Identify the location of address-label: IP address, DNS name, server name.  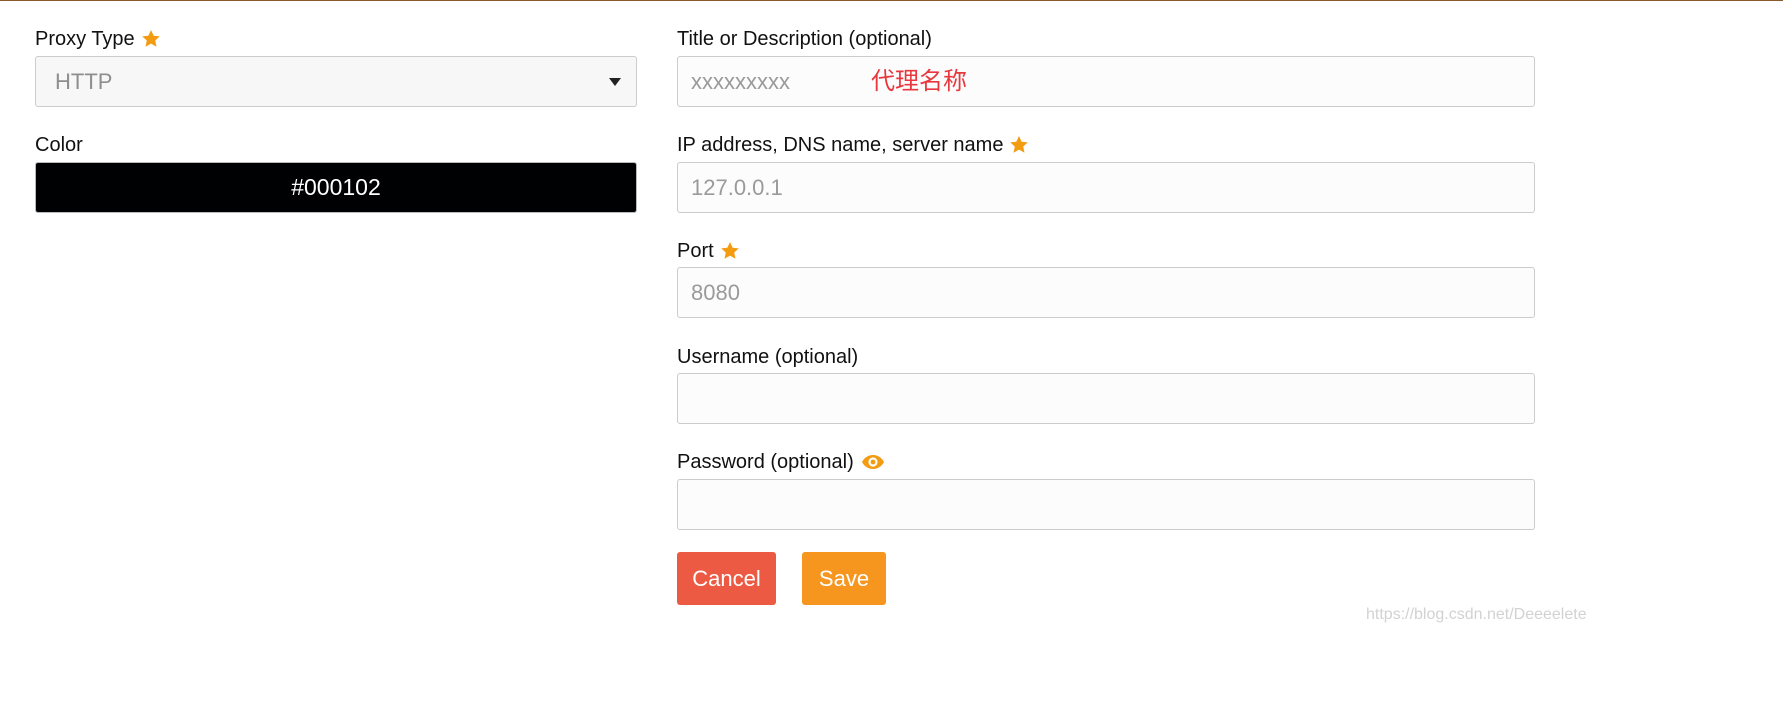
(853, 145).